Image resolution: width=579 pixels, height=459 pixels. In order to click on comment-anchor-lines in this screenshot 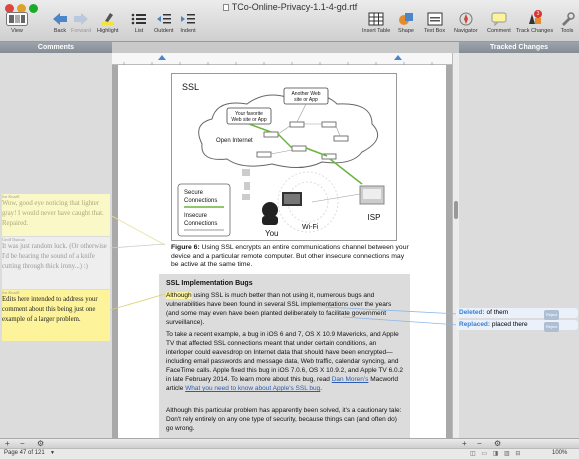, I will do `click(284, 270)`.